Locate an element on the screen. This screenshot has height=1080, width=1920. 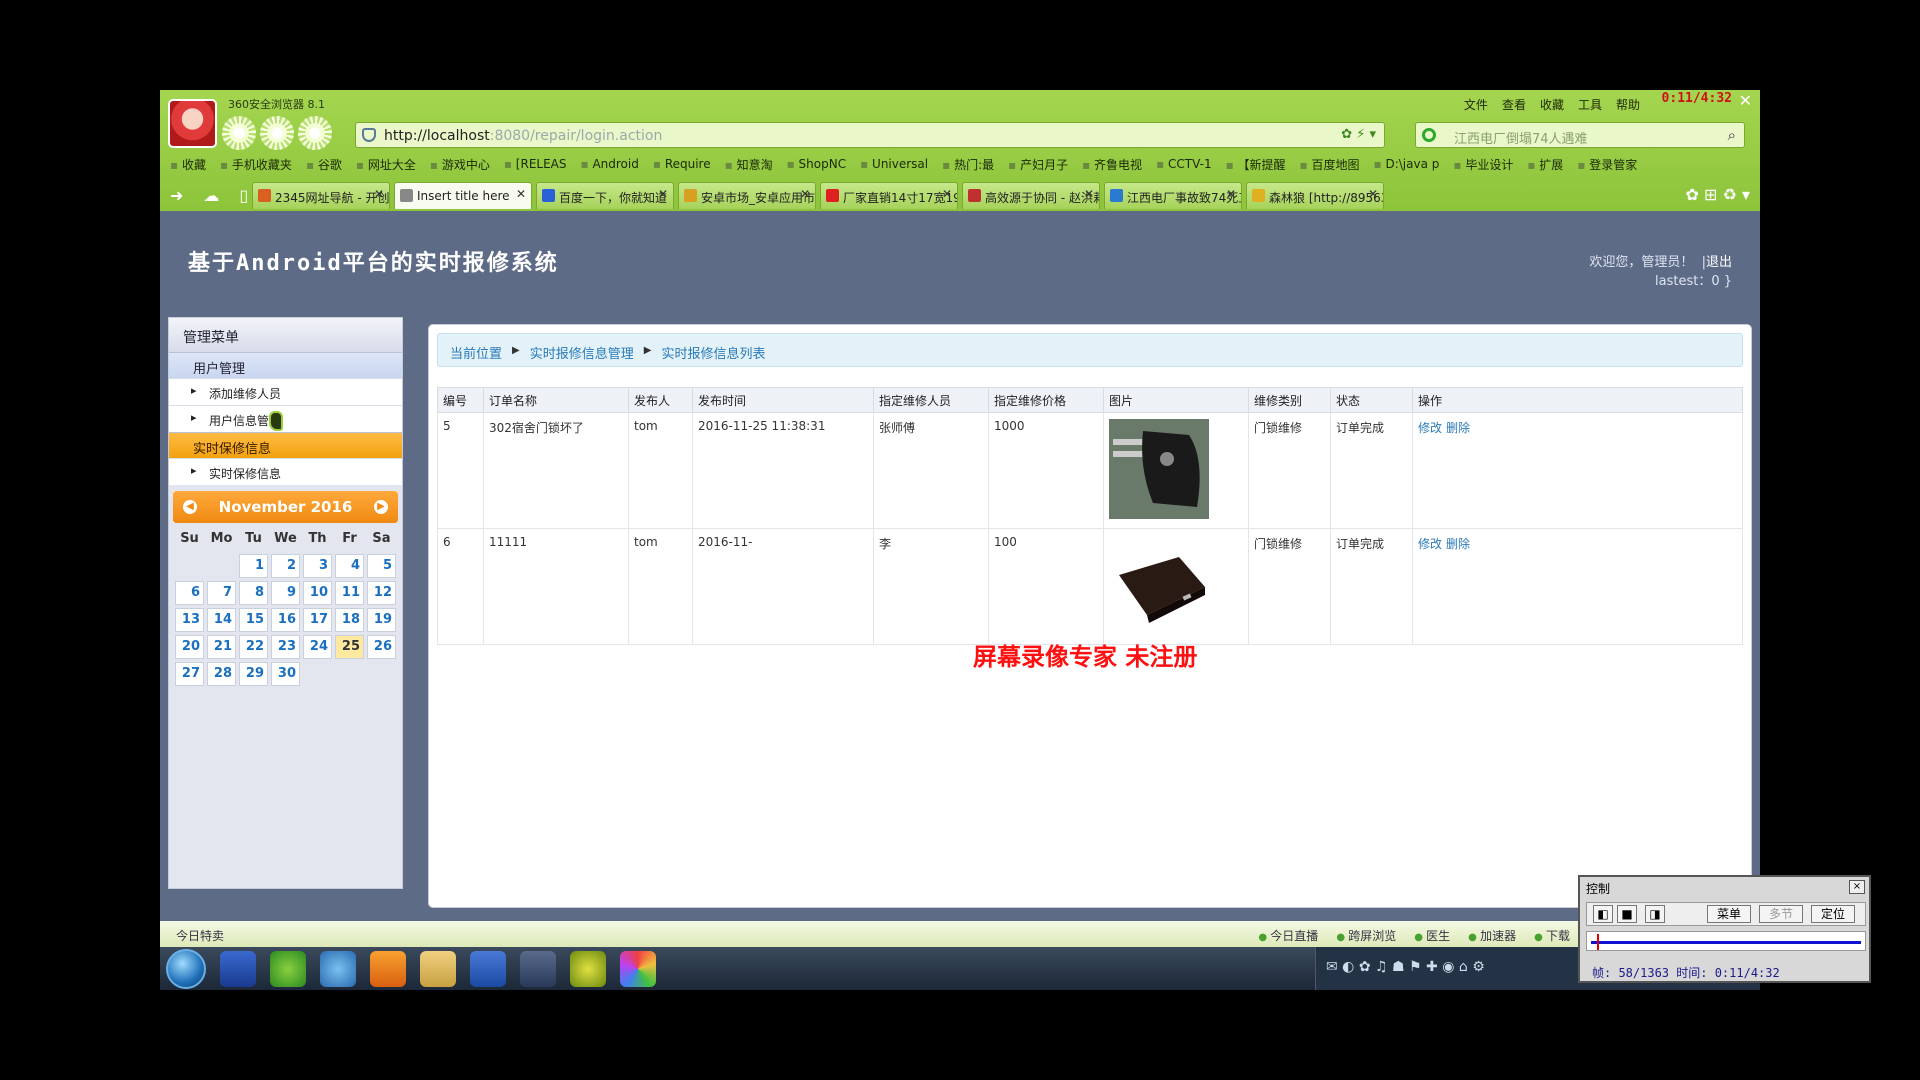
rec-multi-button: 多节 is located at coordinates (1781, 914).